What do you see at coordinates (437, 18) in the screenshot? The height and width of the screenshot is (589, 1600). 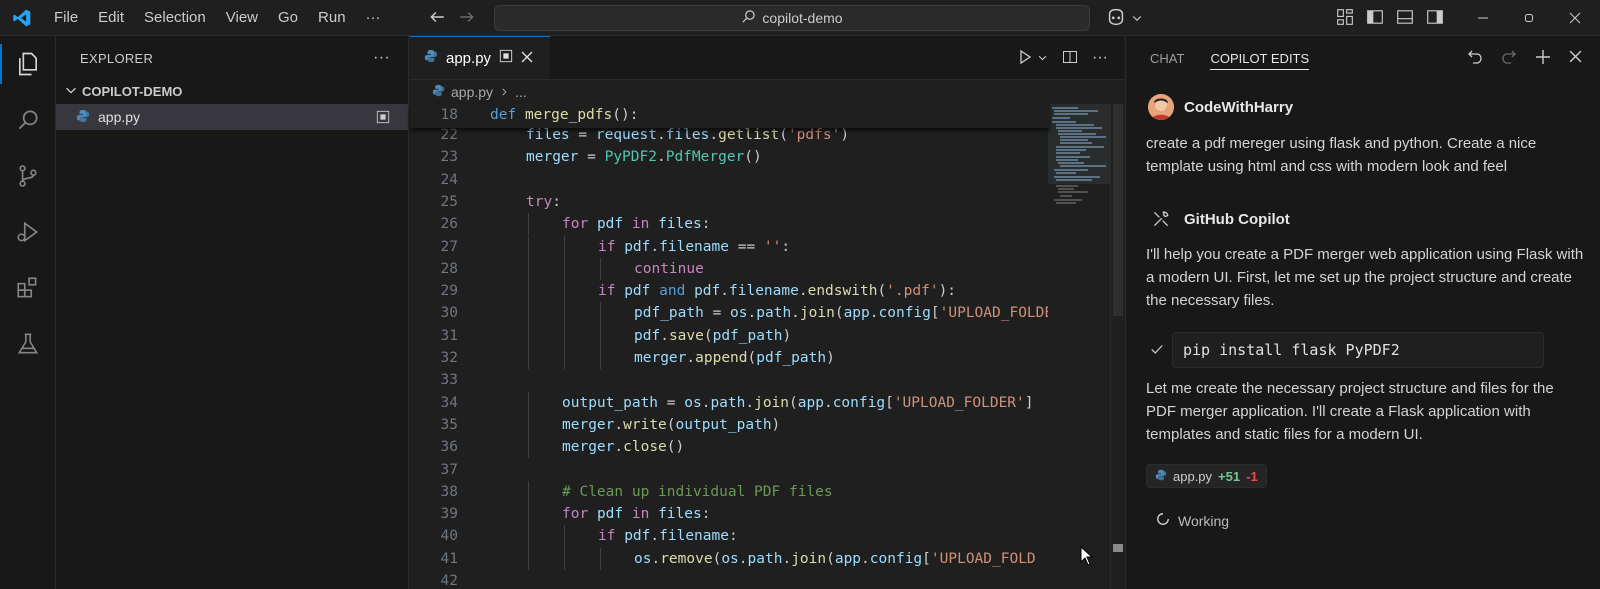 I see `back-arrow-icon` at bounding box center [437, 18].